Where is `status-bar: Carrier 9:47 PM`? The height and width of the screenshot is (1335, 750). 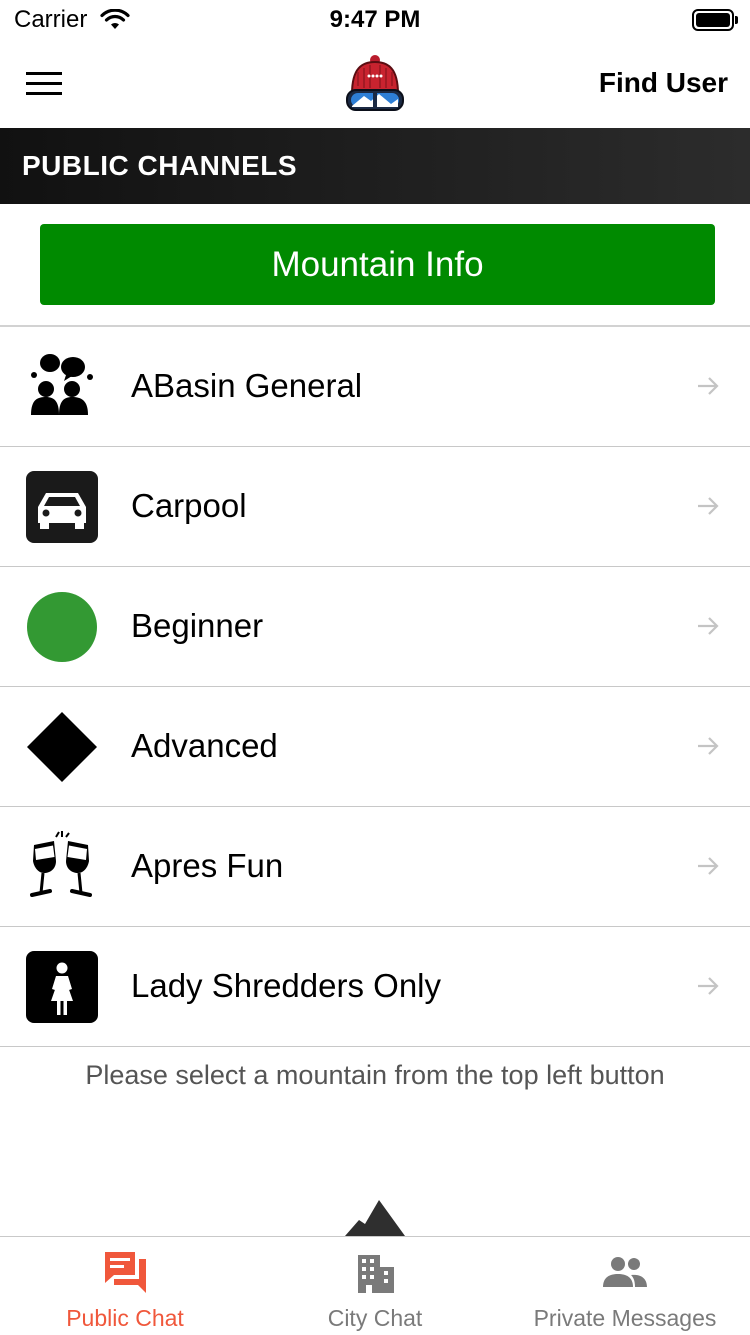 status-bar: Carrier 9:47 PM is located at coordinates (375, 20).